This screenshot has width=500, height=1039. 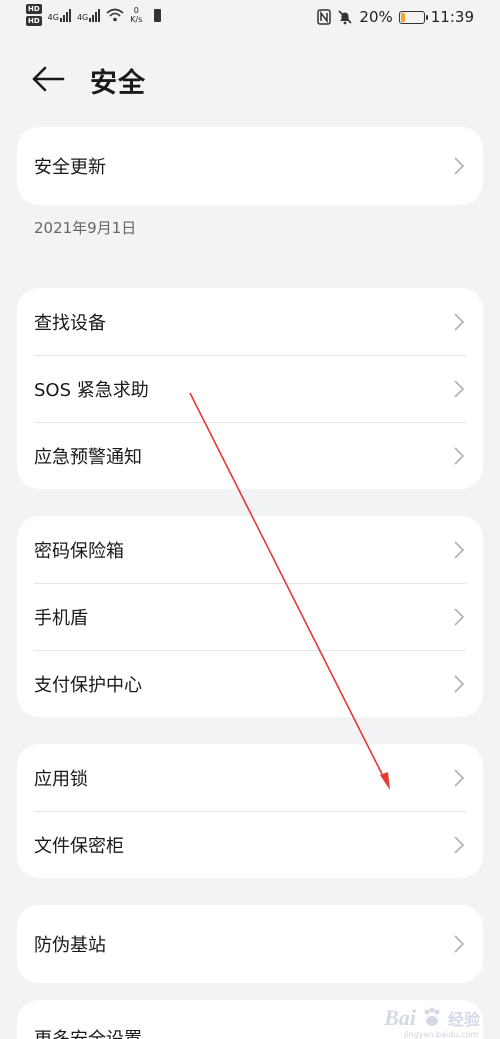 I want to click on status-left: HD HD 4G 4G 0 K/s, so click(x=94, y=15).